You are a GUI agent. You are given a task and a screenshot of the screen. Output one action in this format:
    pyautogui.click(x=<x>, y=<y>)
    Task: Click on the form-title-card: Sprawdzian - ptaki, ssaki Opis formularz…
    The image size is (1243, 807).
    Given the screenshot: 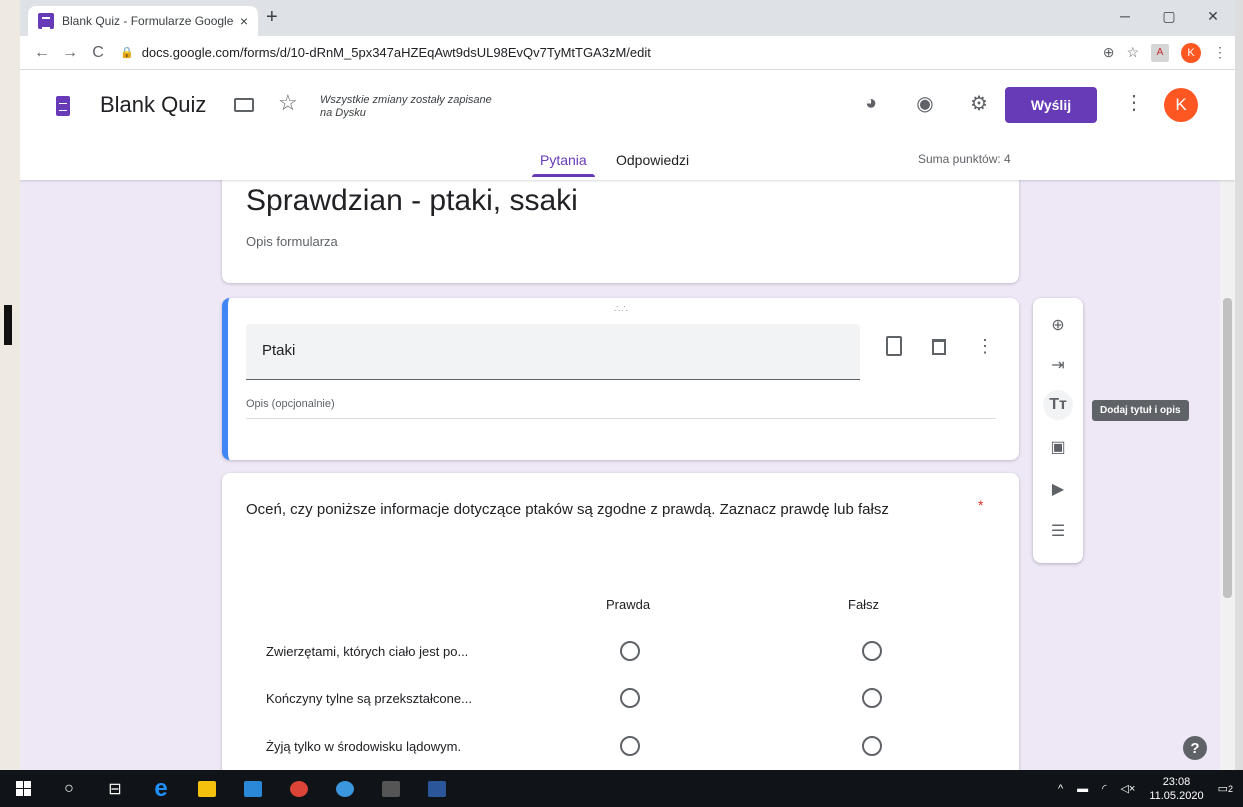 What is the action you would take?
    pyautogui.click(x=620, y=231)
    